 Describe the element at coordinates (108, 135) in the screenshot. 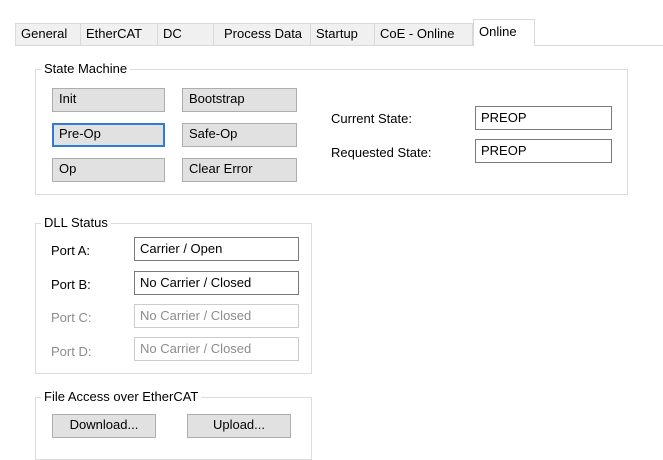

I see `preop-button: Pre-Op` at that location.